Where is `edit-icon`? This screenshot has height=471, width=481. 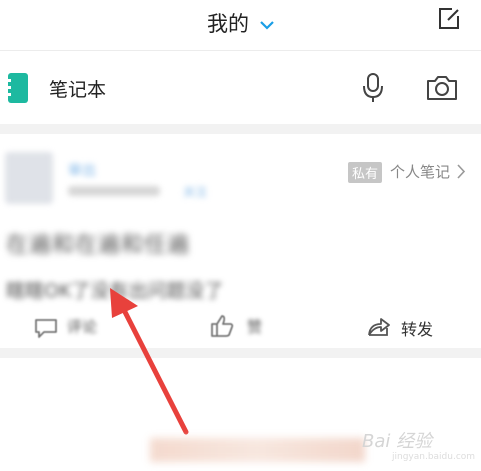
edit-icon is located at coordinates (449, 19).